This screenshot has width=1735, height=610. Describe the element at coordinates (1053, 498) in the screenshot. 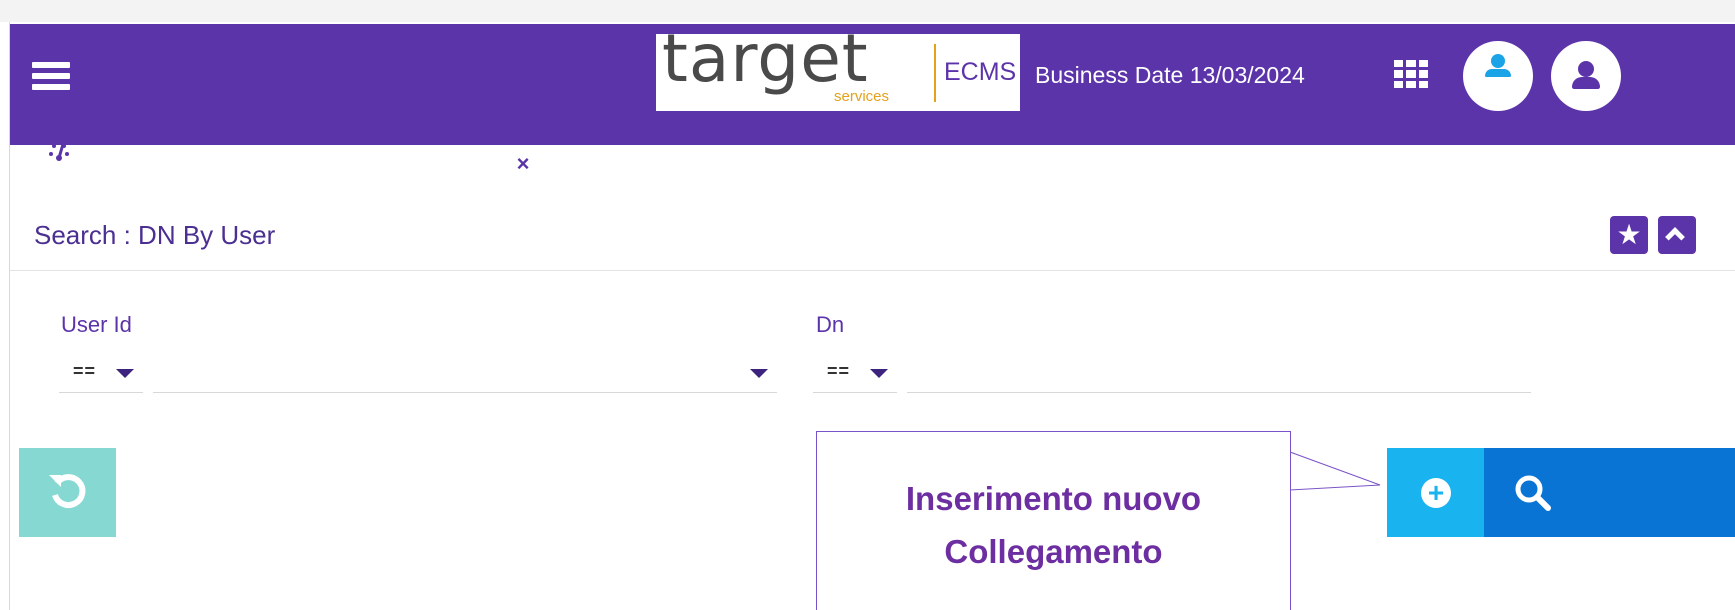

I see `callout-line-1: Inserimento nuovo` at that location.